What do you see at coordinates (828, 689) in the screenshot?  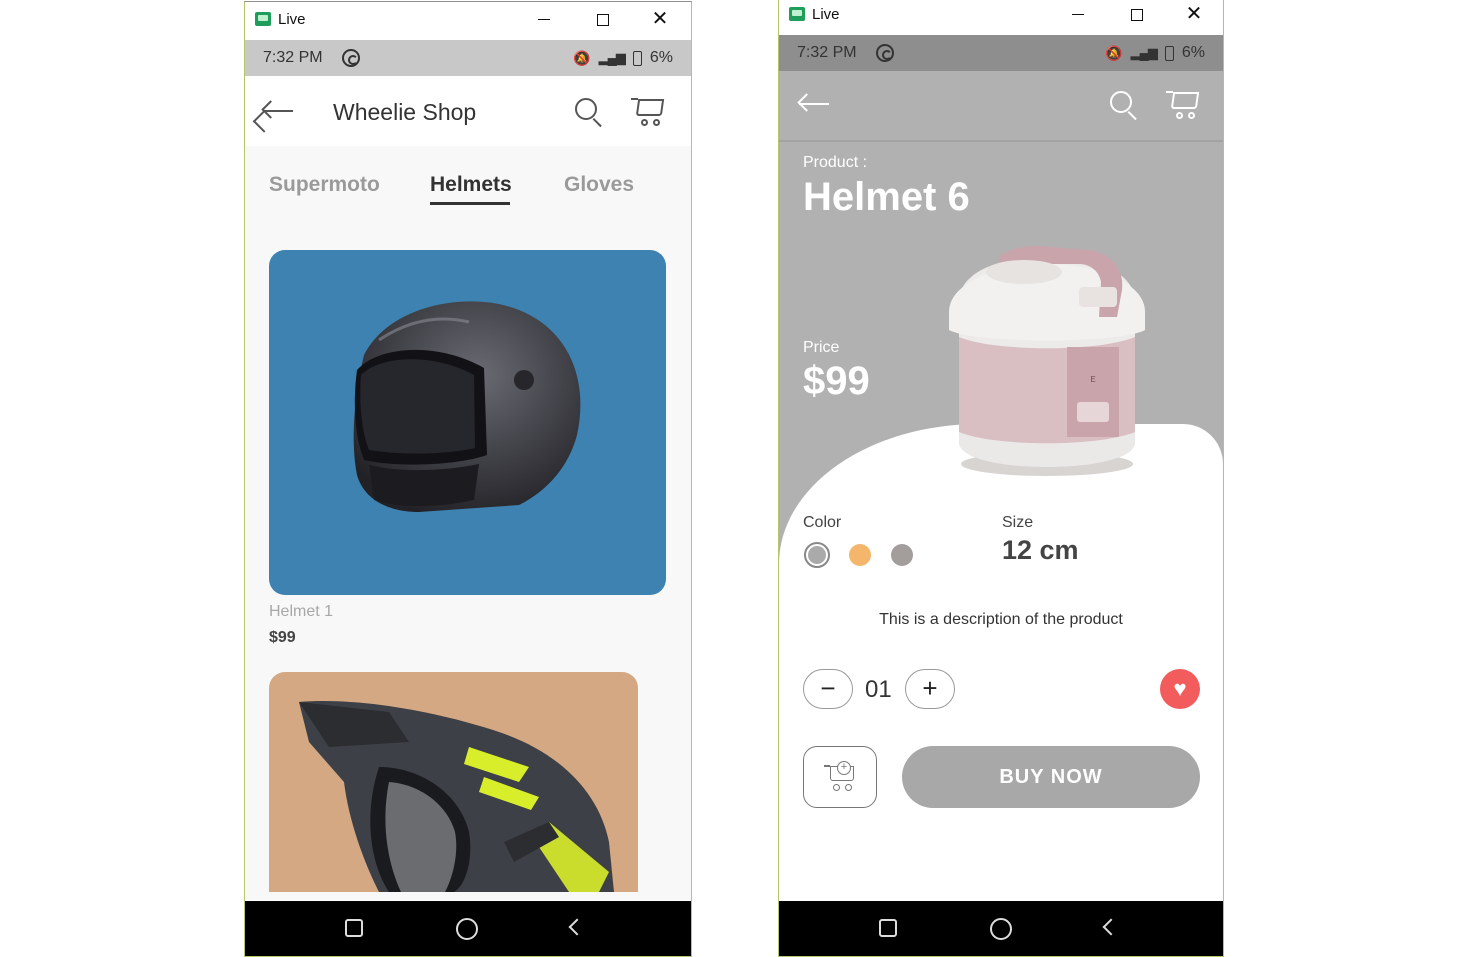 I see `quantity-decrease-button: −` at bounding box center [828, 689].